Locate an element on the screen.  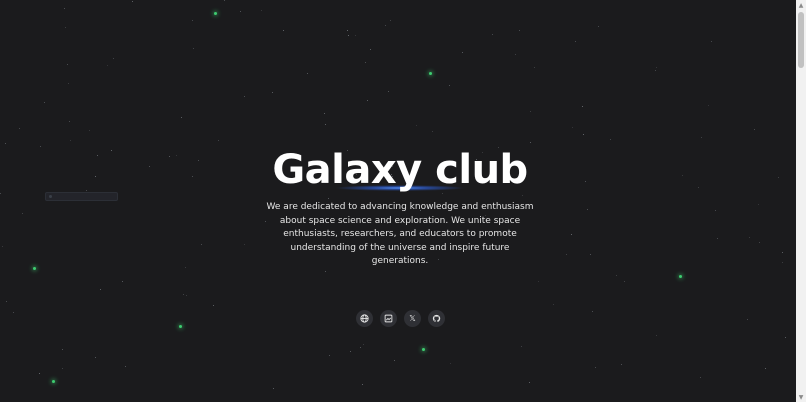
social-x-button: 𝕏 is located at coordinates (412, 318).